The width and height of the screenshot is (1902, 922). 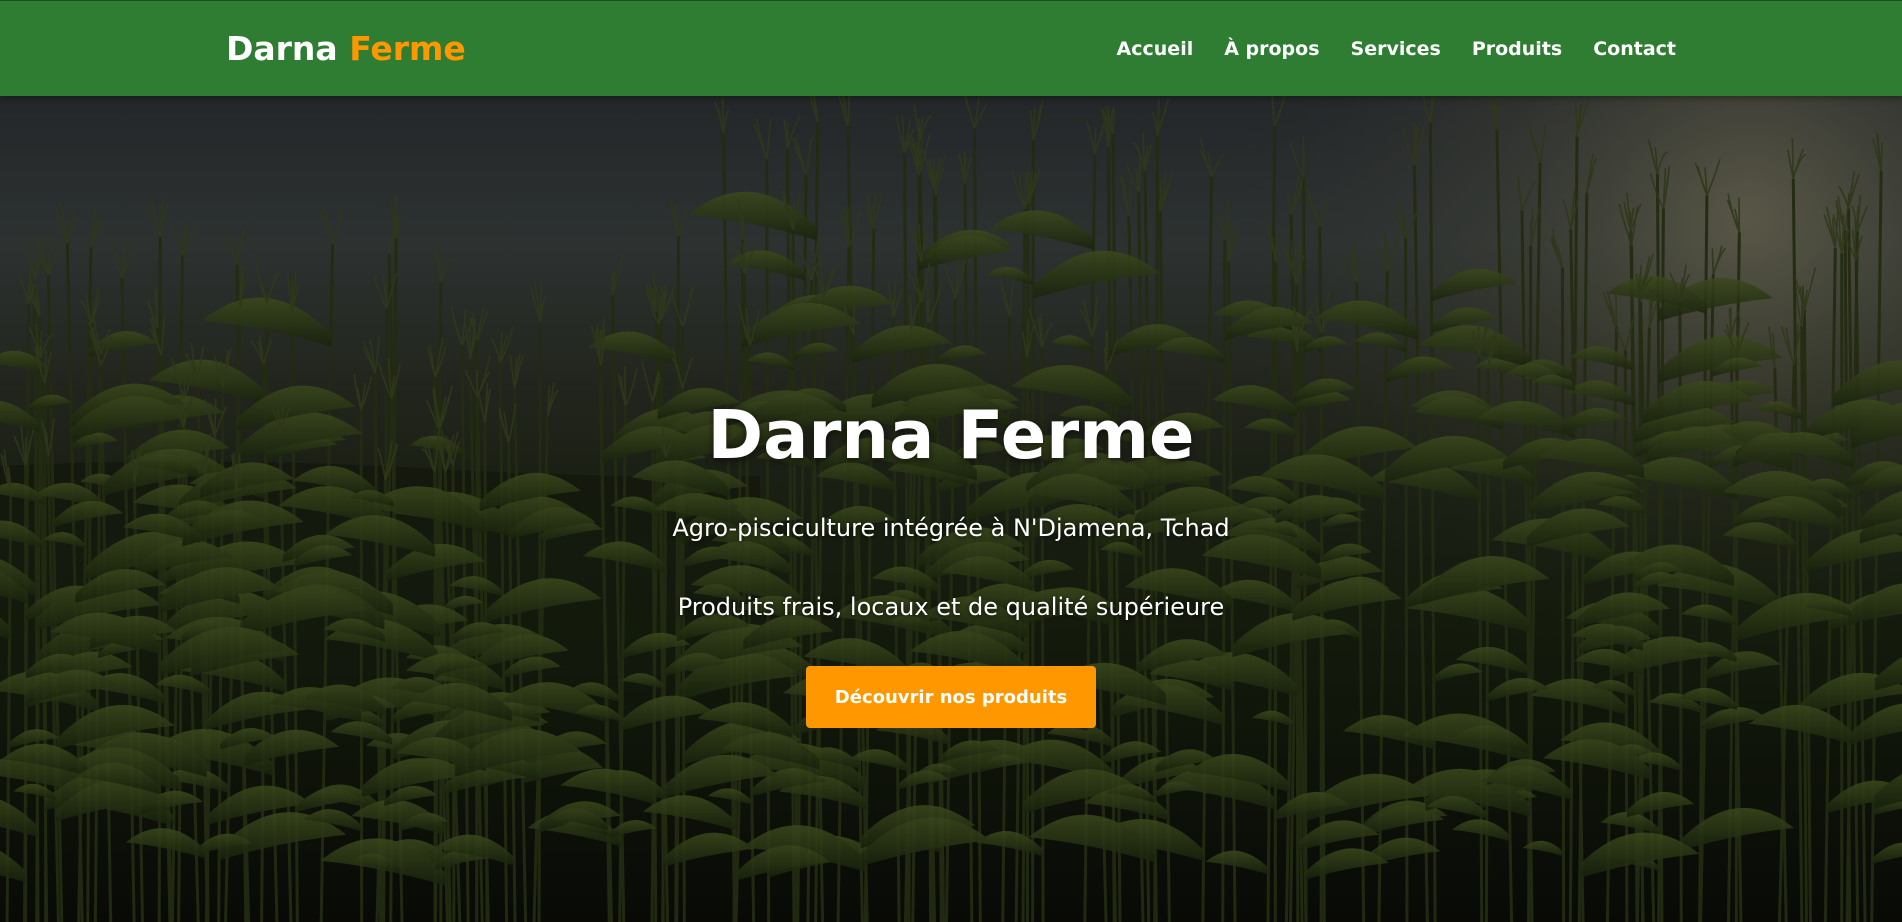 I want to click on nav-link-a-propos: À propos, so click(x=1271, y=49).